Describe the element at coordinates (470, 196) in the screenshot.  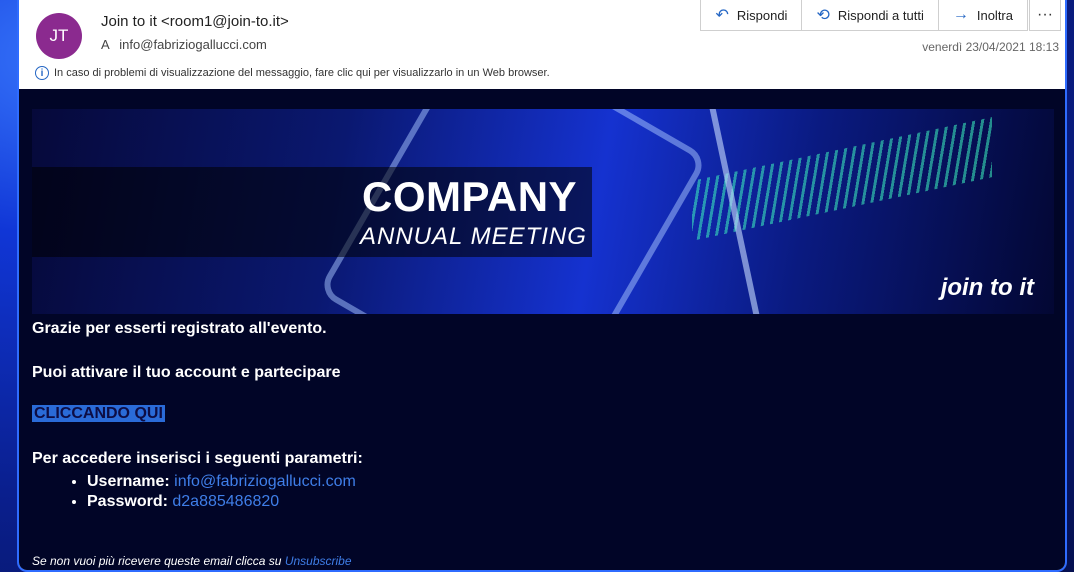
I see `banner-title: COMPANY` at that location.